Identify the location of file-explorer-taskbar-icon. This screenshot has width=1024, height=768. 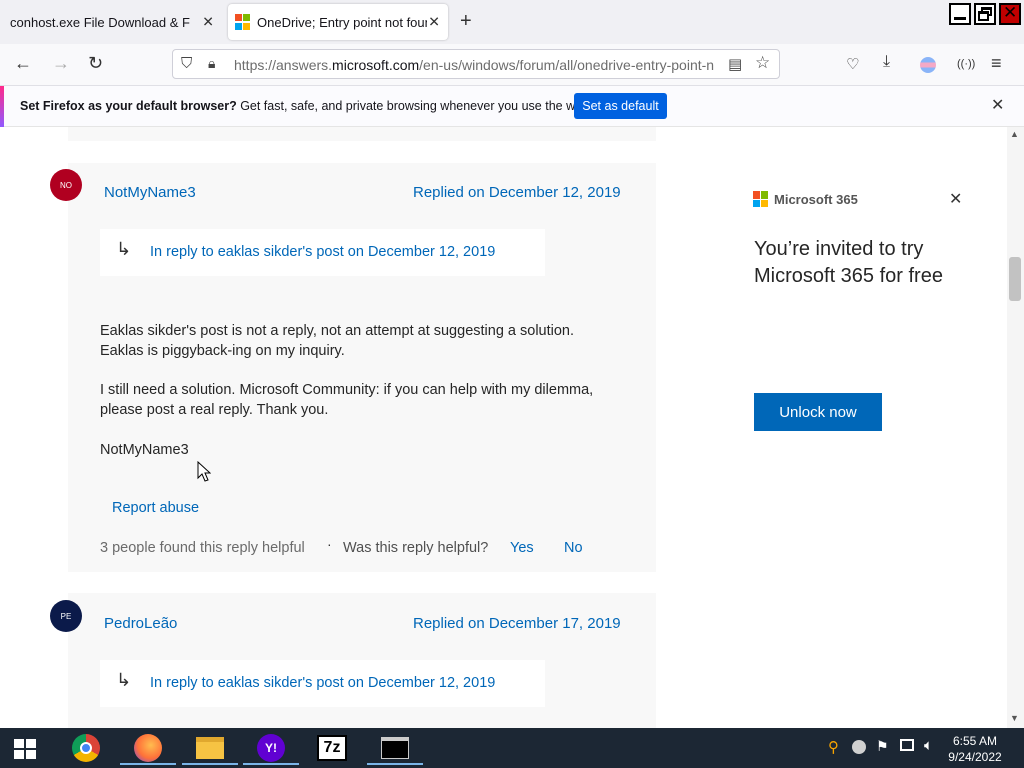
(210, 748).